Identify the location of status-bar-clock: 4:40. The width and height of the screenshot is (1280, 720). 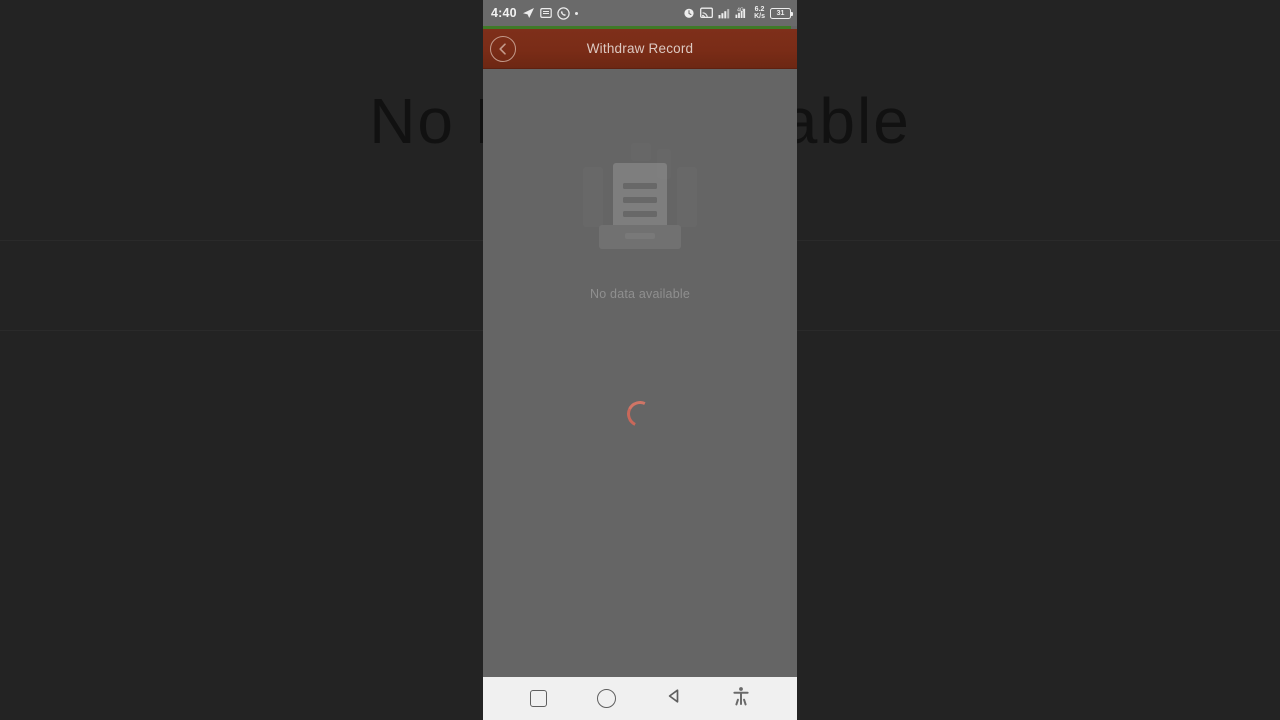
(504, 13).